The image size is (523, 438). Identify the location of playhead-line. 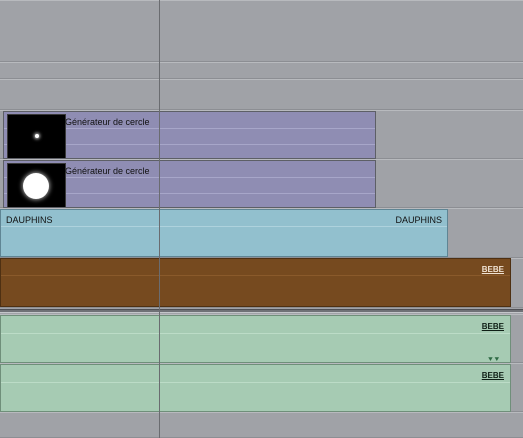
(159, 219).